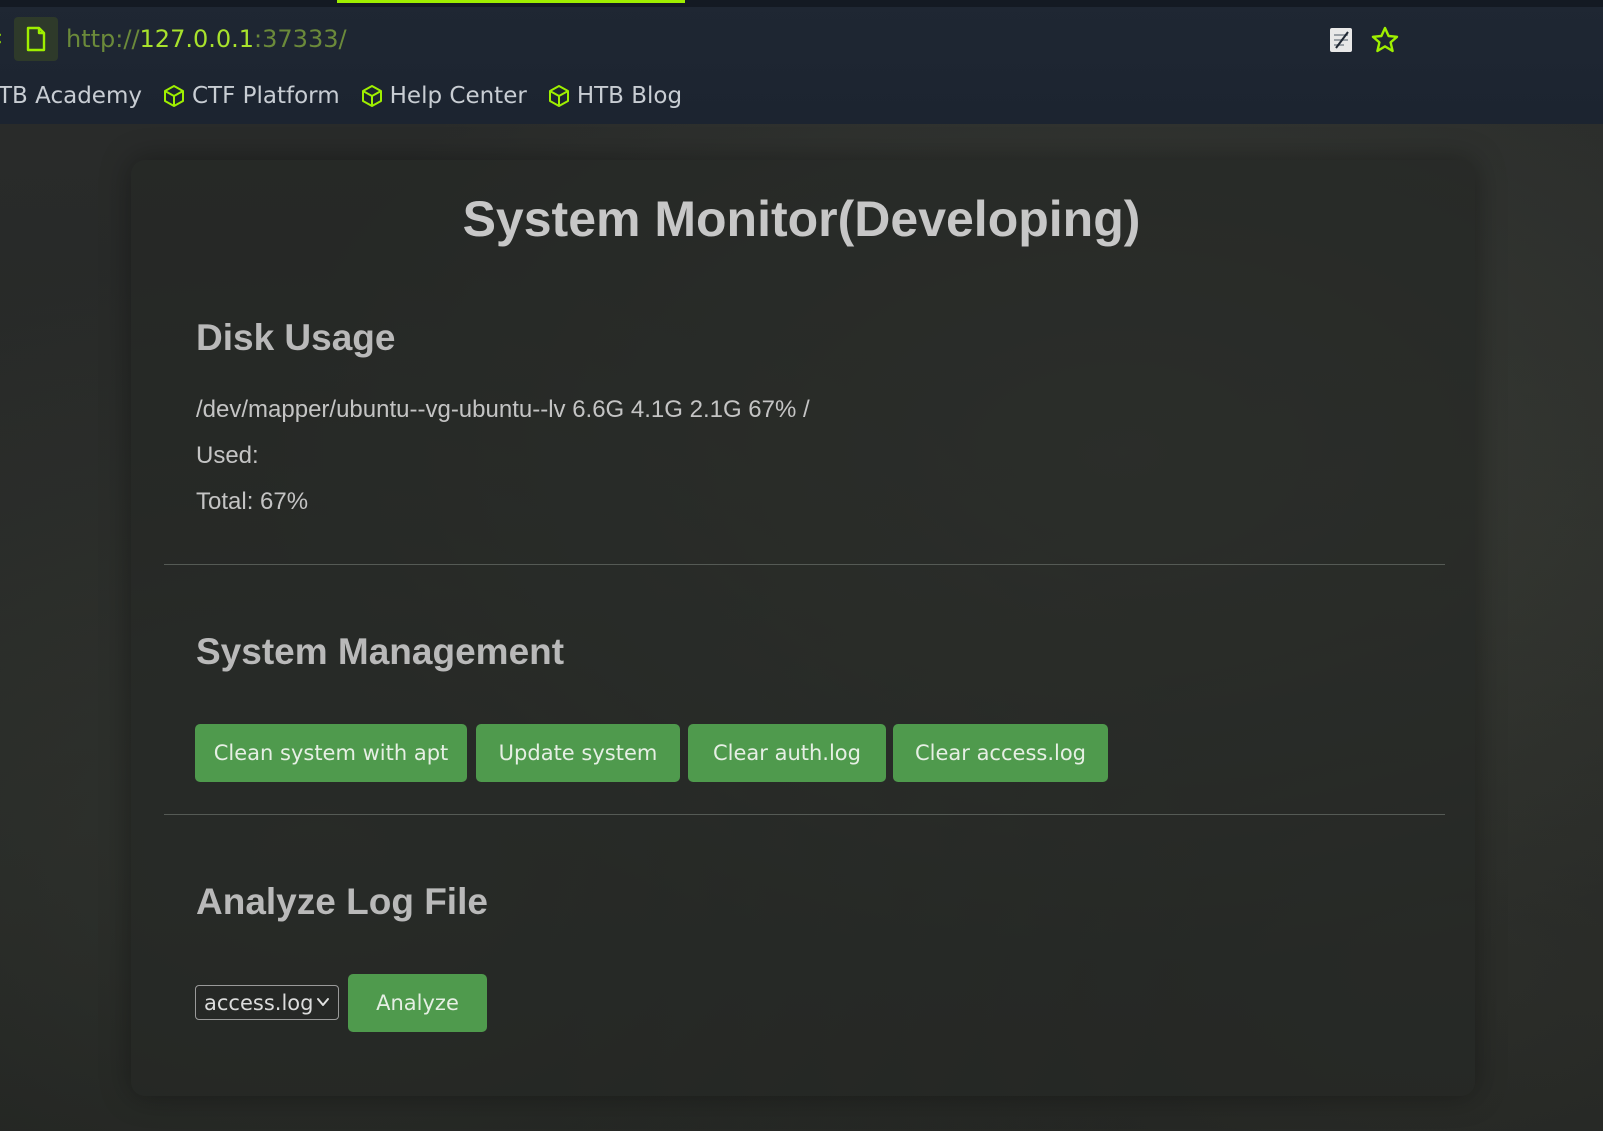 The width and height of the screenshot is (1603, 1131). Describe the element at coordinates (787, 753) in the screenshot. I see `clear-auth-log-button: Clear auth.log` at that location.